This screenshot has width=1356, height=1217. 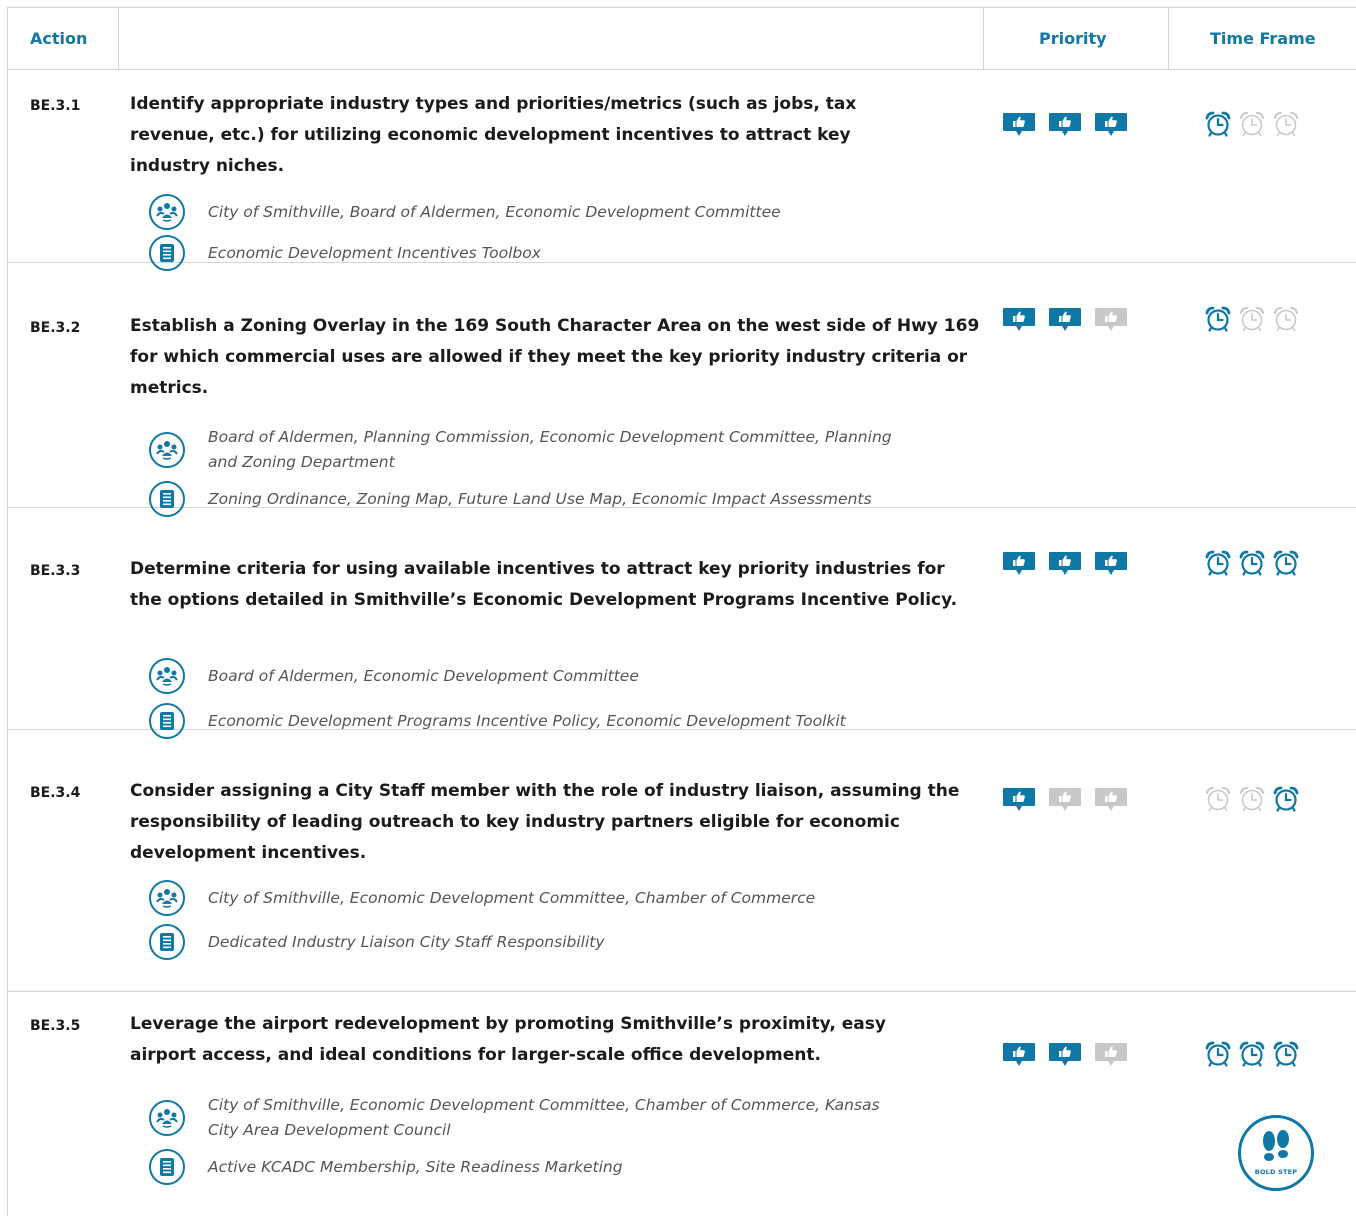 I want to click on action-id: BE.3.5, so click(x=55, y=1026).